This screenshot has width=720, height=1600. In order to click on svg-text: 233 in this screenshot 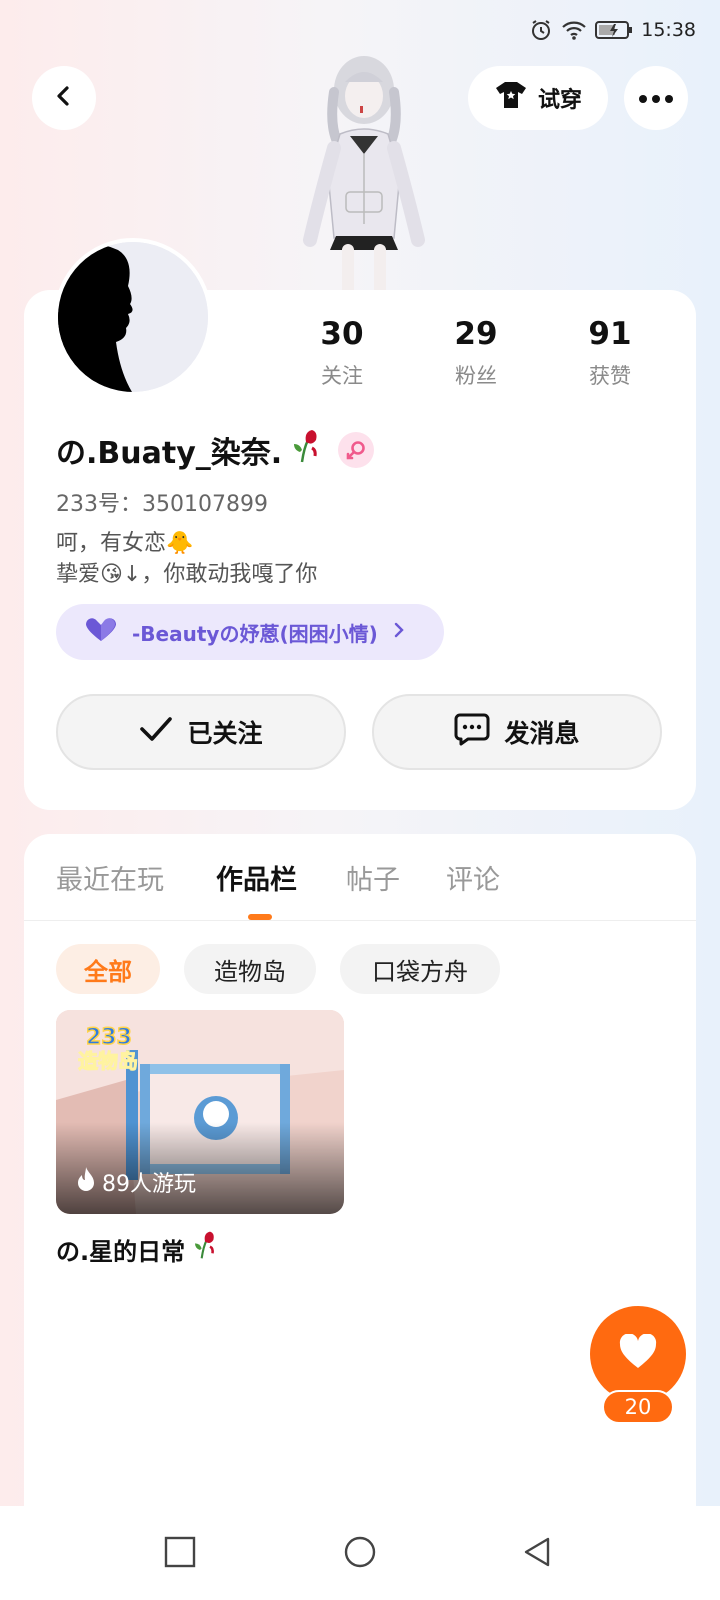, I will do `click(109, 1037)`.